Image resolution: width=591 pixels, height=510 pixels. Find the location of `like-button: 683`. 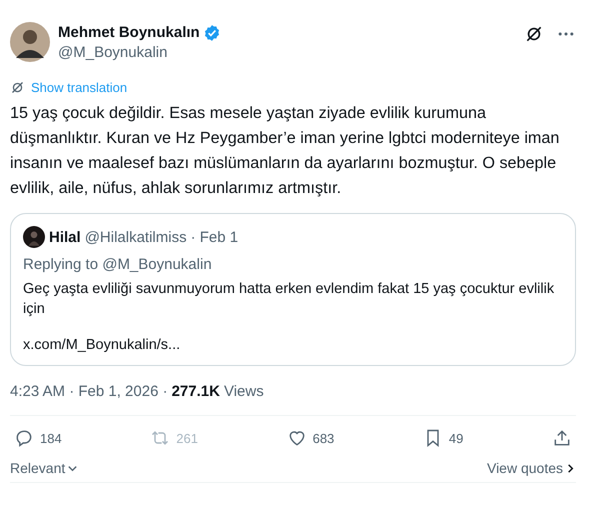

like-button: 683 is located at coordinates (310, 438).